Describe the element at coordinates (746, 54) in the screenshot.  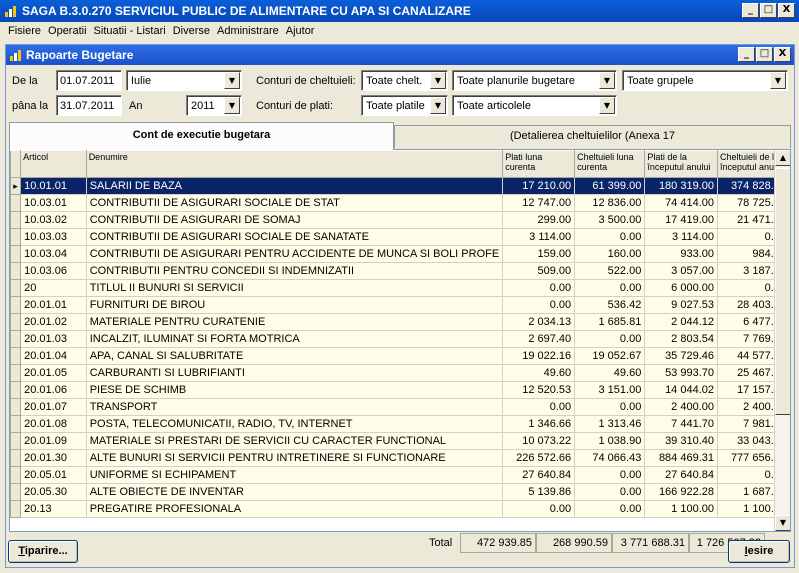
I see `child-minimize-button: _` at that location.